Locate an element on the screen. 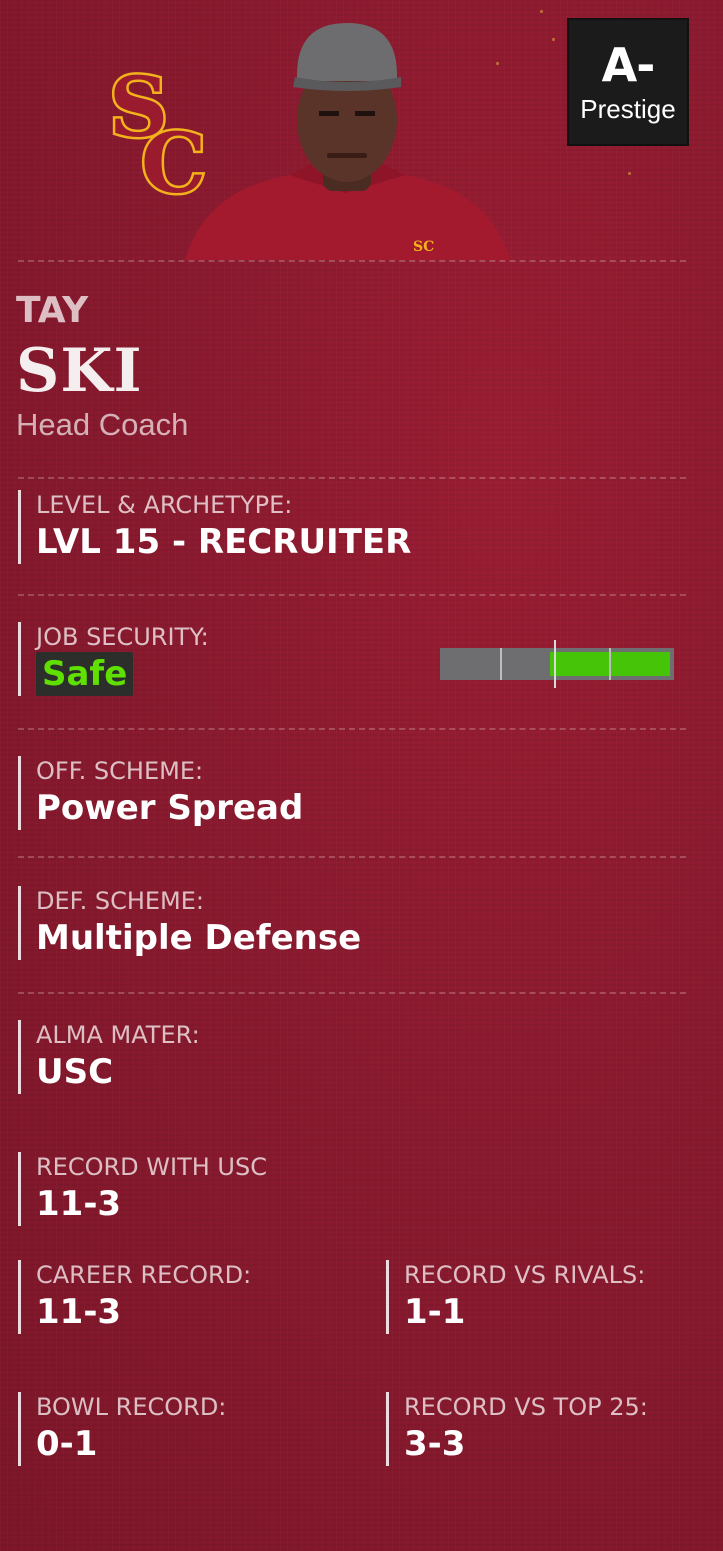  field-label: RECORD WITH USC is located at coordinates (151, 1167).